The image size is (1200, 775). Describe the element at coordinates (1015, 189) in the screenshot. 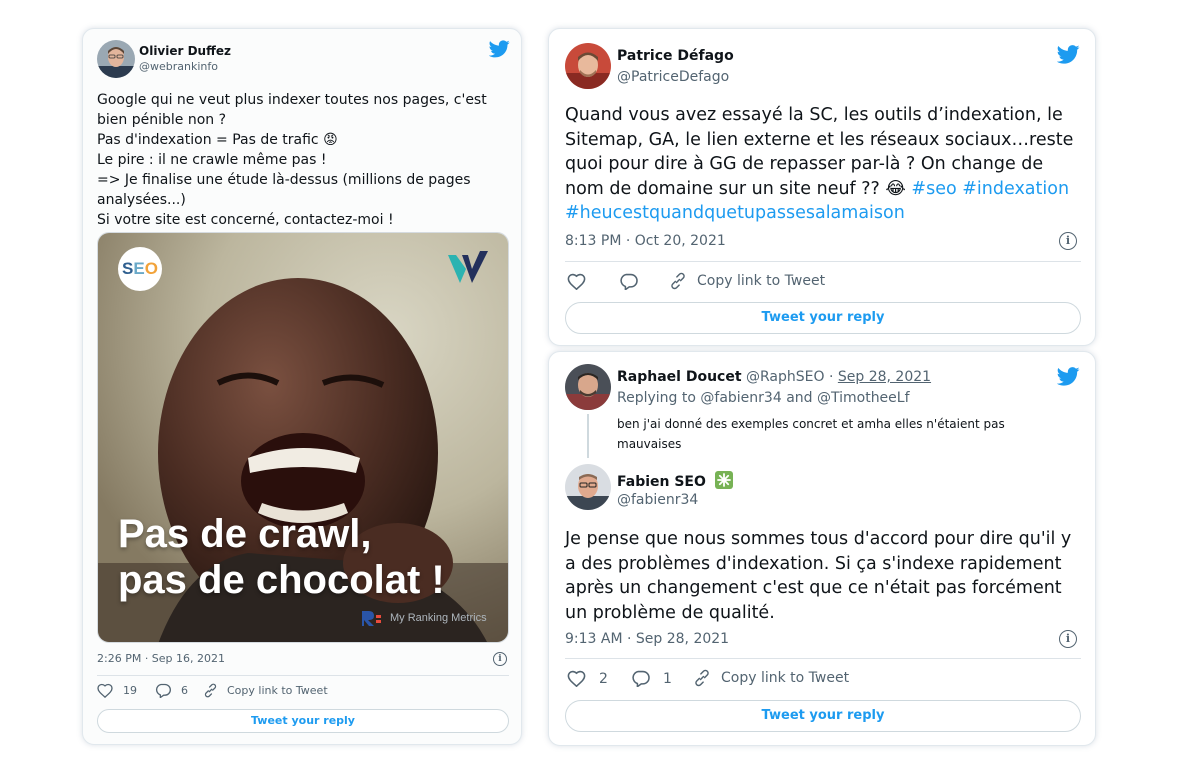

I see `hashtag-indexation: #indexation` at that location.